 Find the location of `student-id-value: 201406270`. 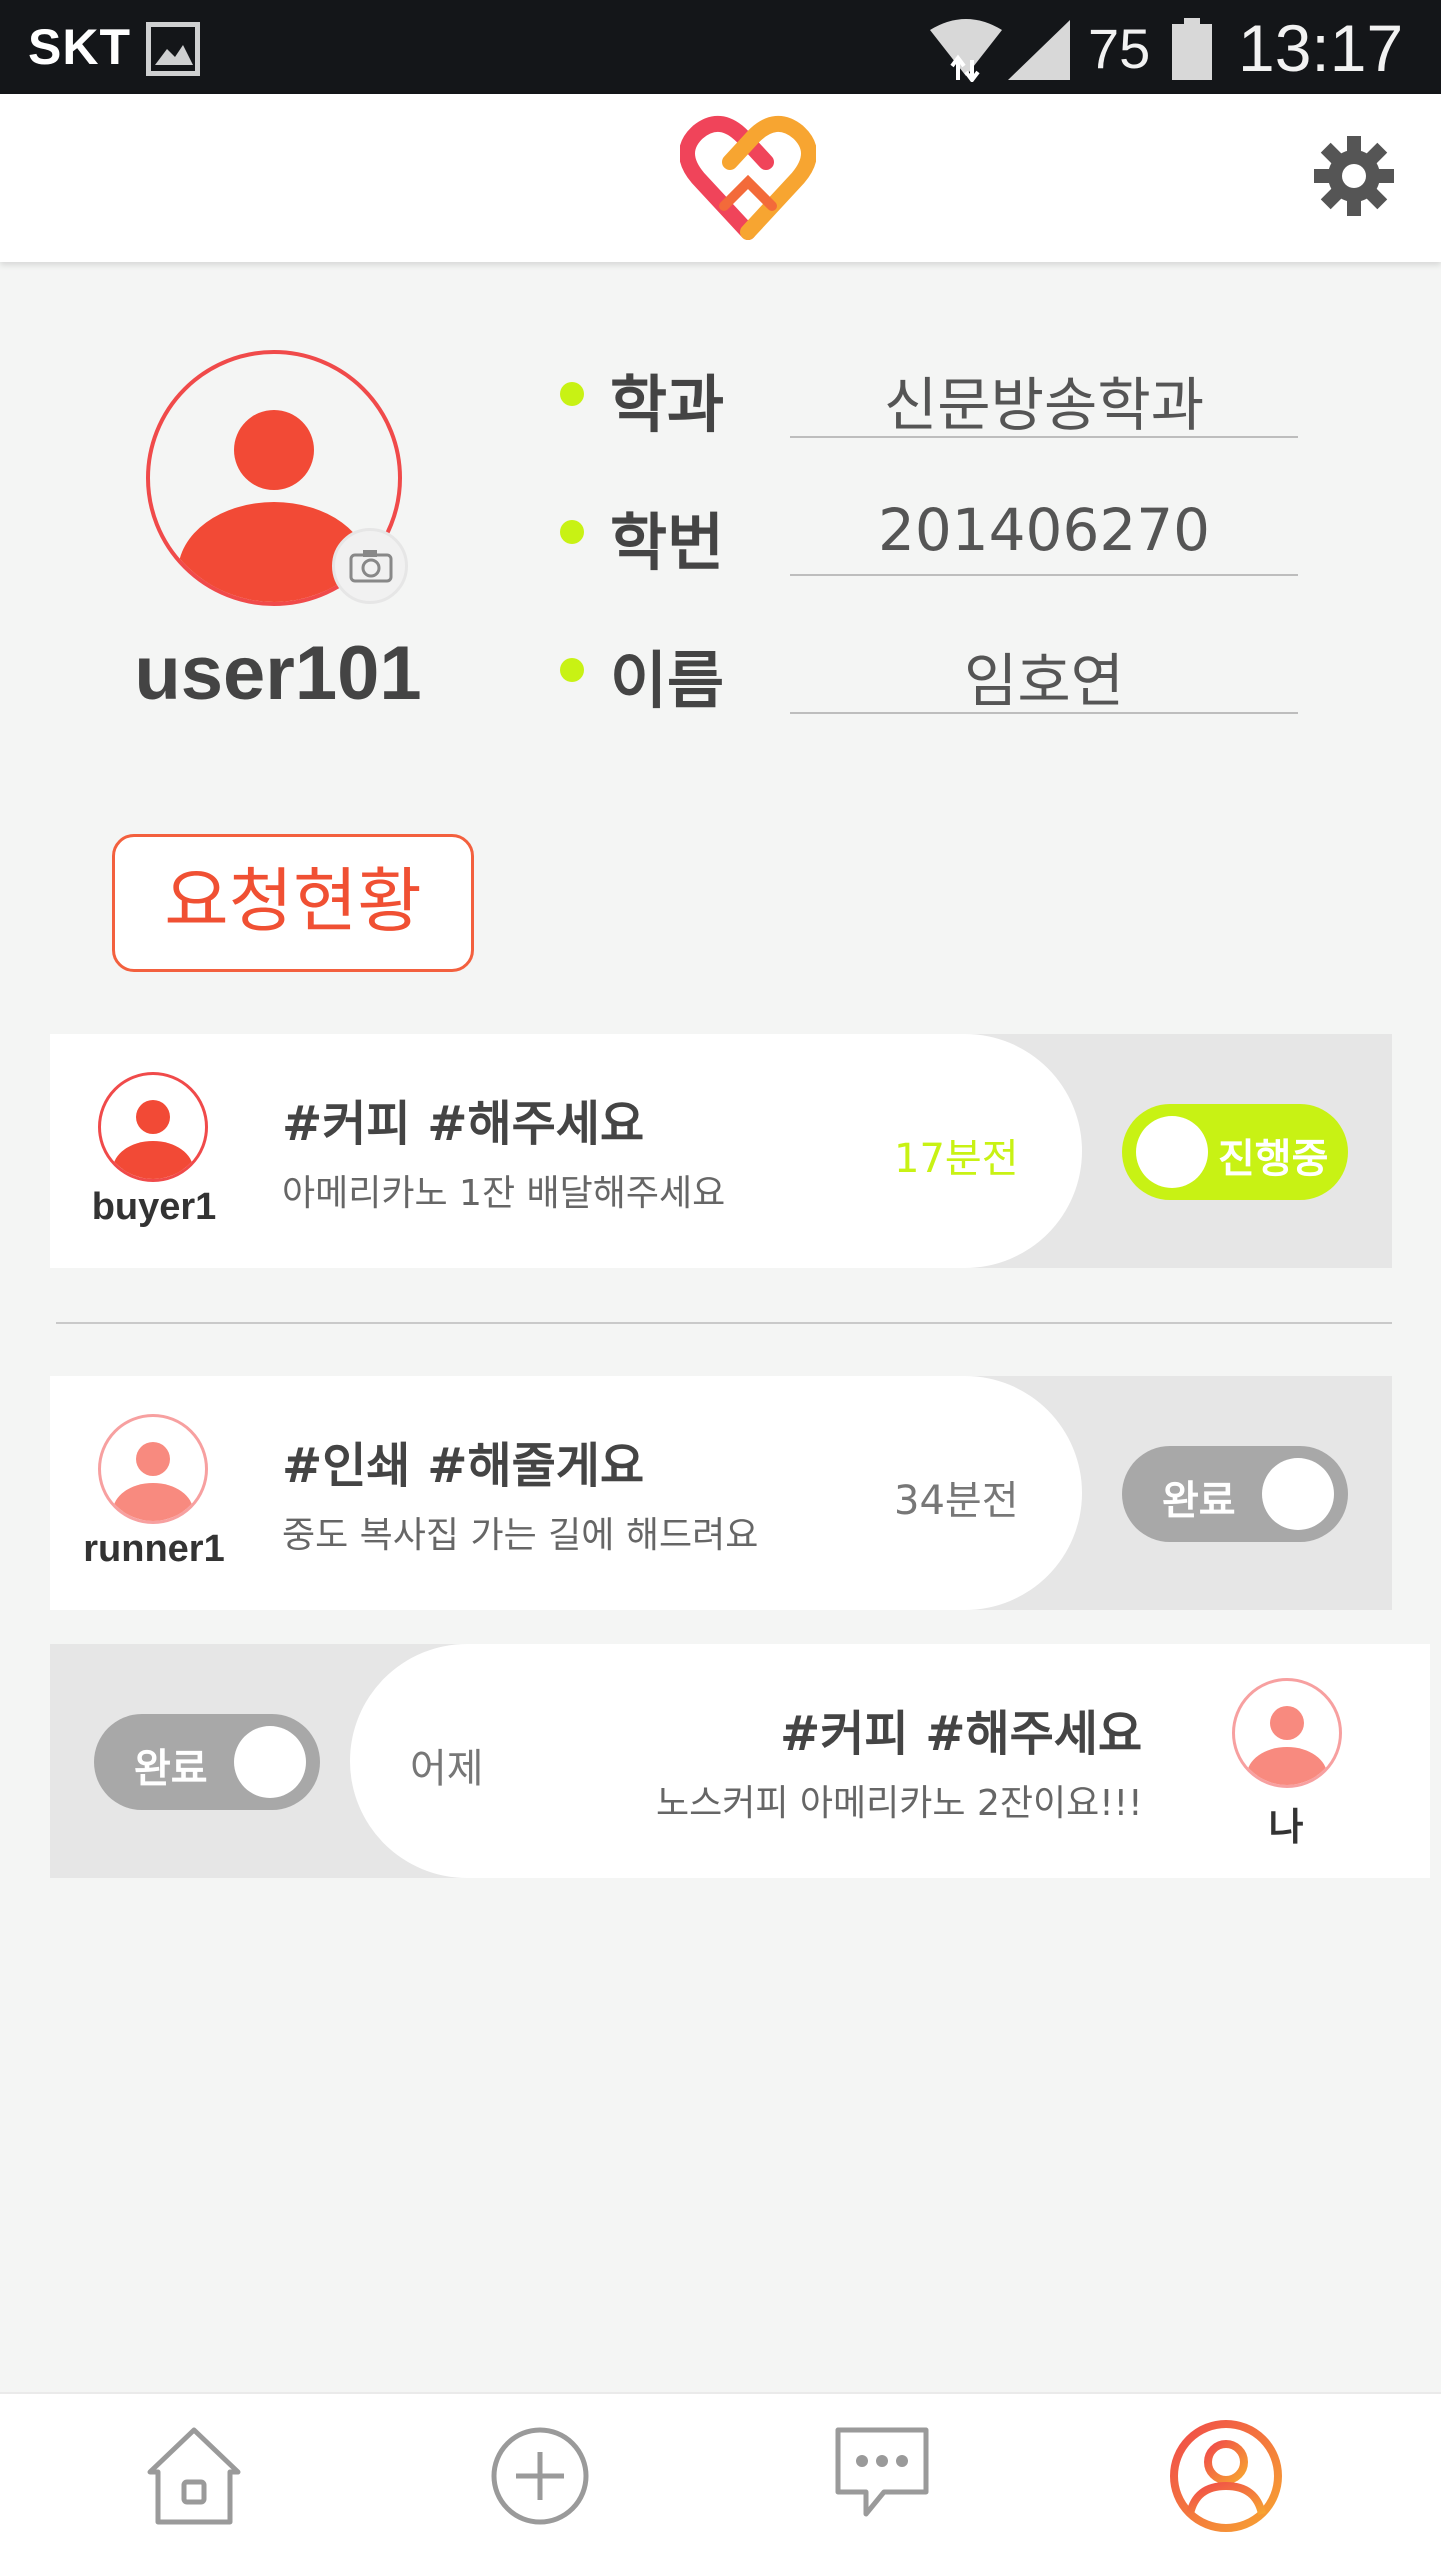

student-id-value: 201406270 is located at coordinates (1044, 530).